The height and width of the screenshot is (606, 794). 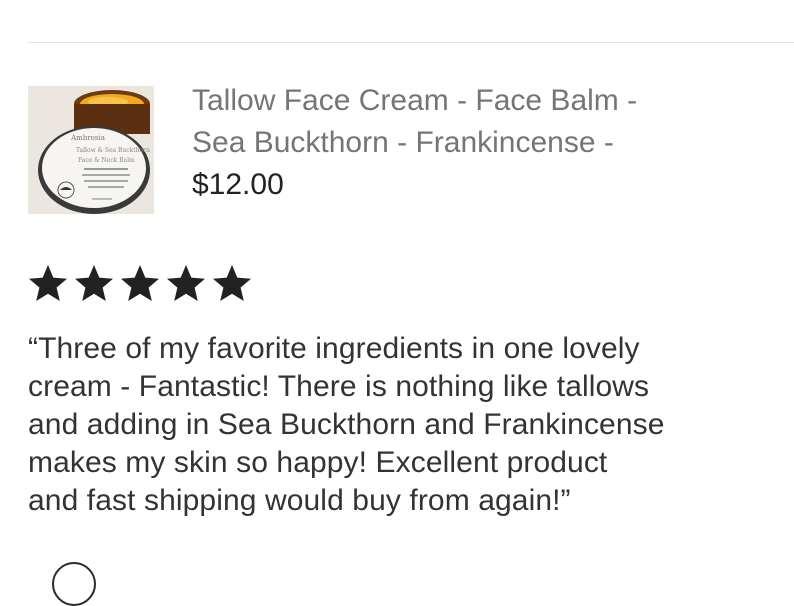 I want to click on star-rating, so click(x=140, y=283).